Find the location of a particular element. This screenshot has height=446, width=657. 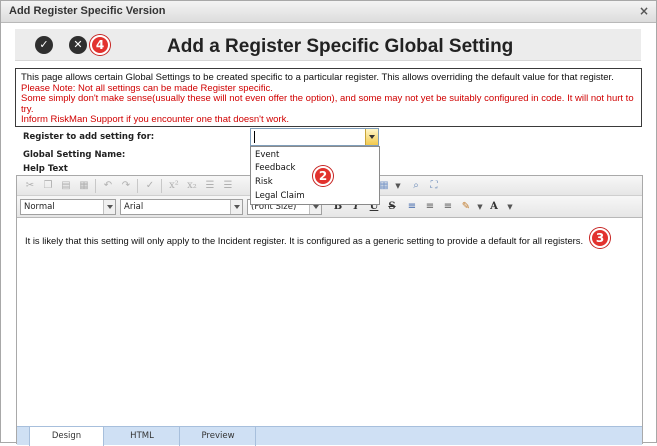

dropdown-option-event: Event is located at coordinates (267, 155).